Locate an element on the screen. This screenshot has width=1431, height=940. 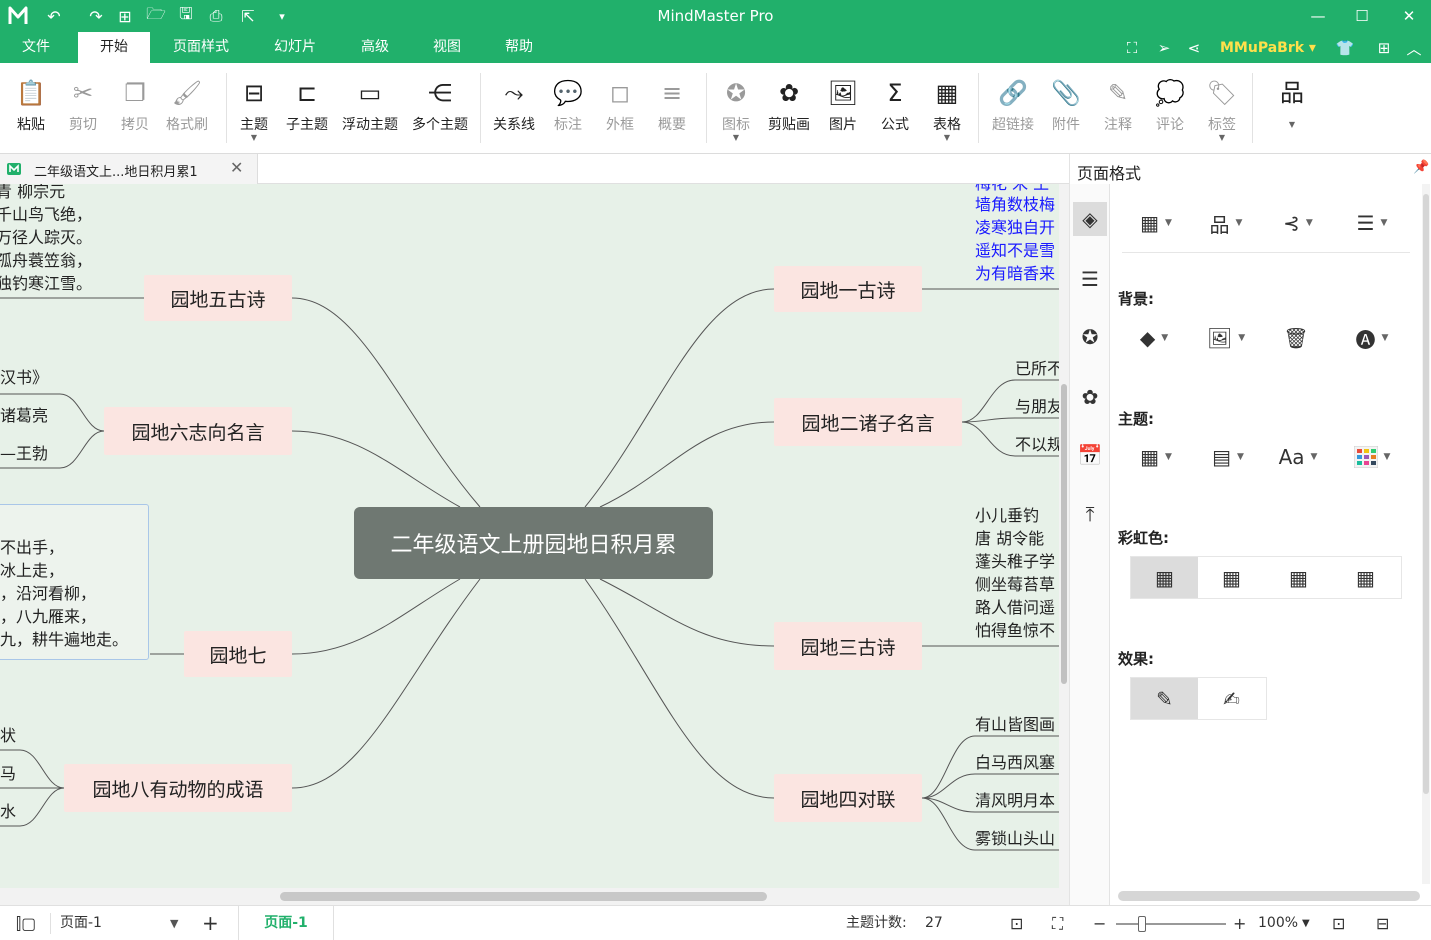
rainbow-option-2: ▦ is located at coordinates (1231, 577).